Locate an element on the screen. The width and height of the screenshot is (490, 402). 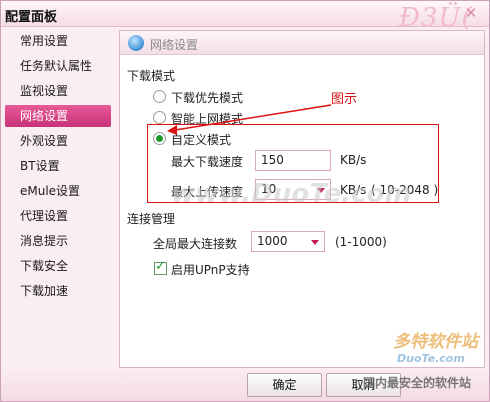
footer-bar: 确定 取消 国内最安全的软件站 is located at coordinates (245, 384).